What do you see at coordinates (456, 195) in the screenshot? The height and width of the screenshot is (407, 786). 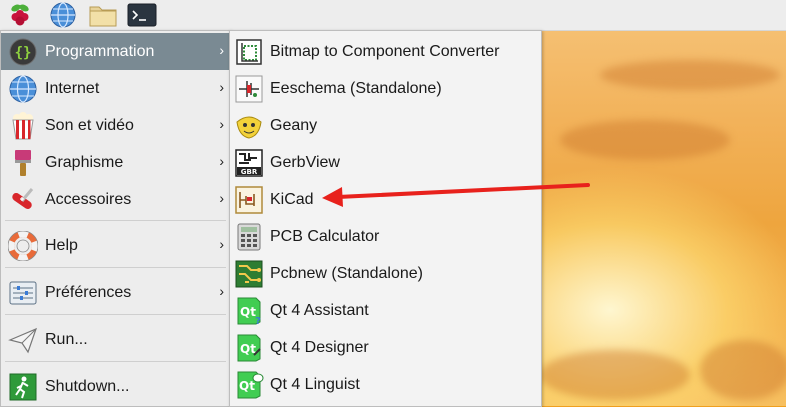 I see `annotation-arrow` at bounding box center [456, 195].